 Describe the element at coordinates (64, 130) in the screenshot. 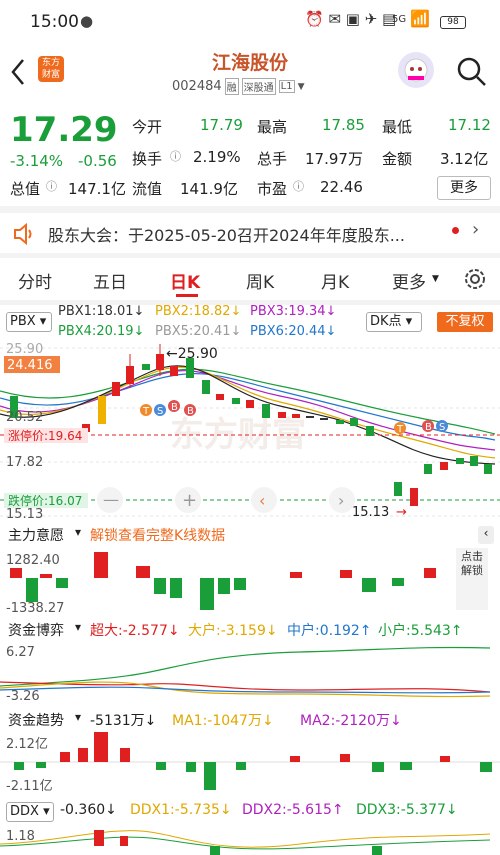

I see `current-price: 17.29` at that location.